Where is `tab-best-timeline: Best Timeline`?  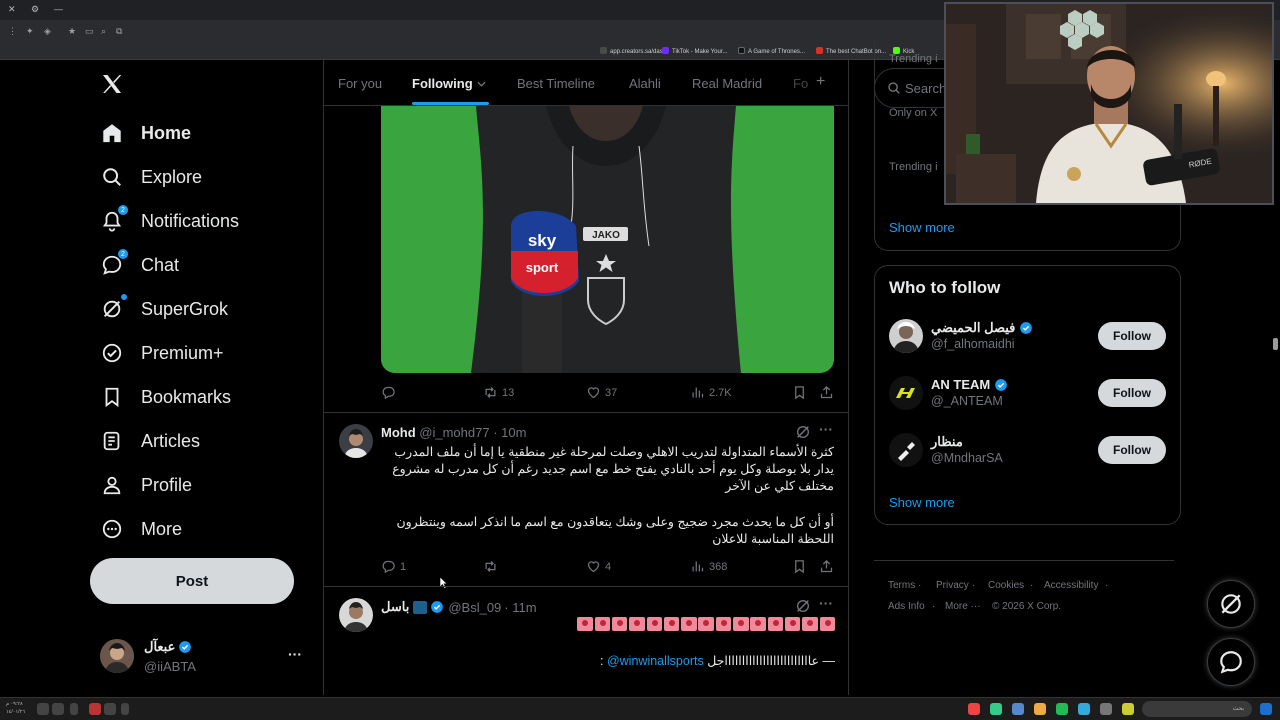
tab-best-timeline: Best Timeline is located at coordinates (556, 83).